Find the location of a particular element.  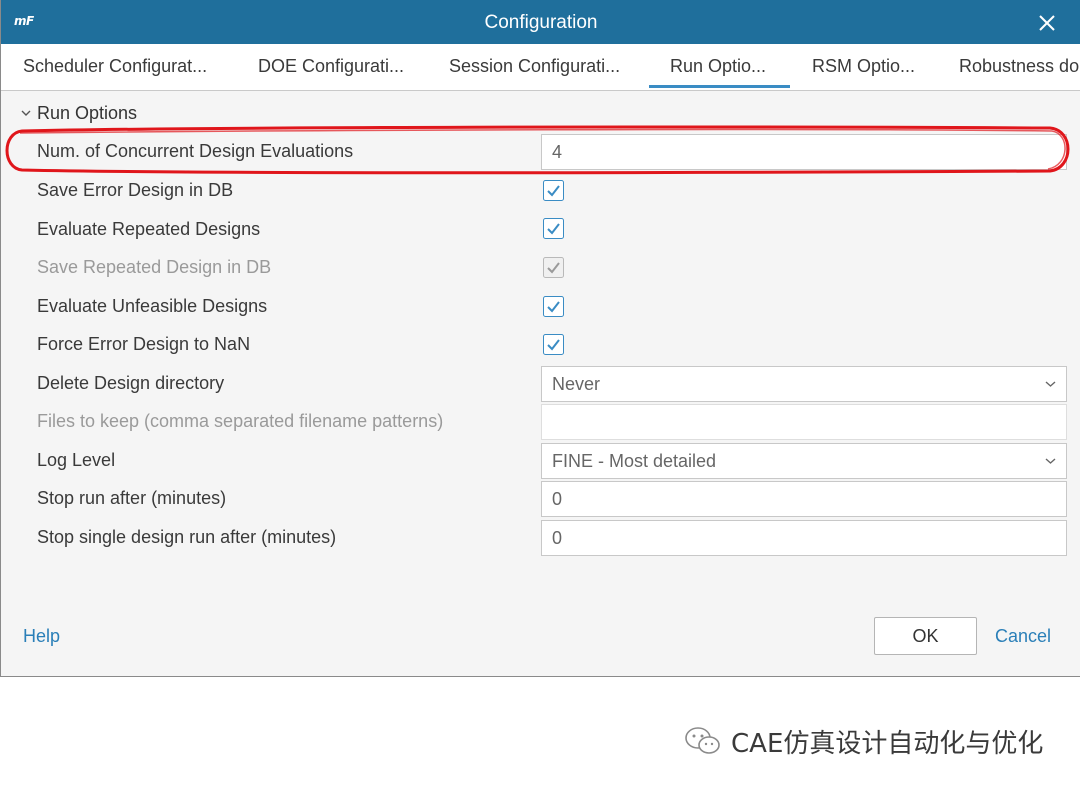

delete-design-directory-value: Never is located at coordinates (576, 384).